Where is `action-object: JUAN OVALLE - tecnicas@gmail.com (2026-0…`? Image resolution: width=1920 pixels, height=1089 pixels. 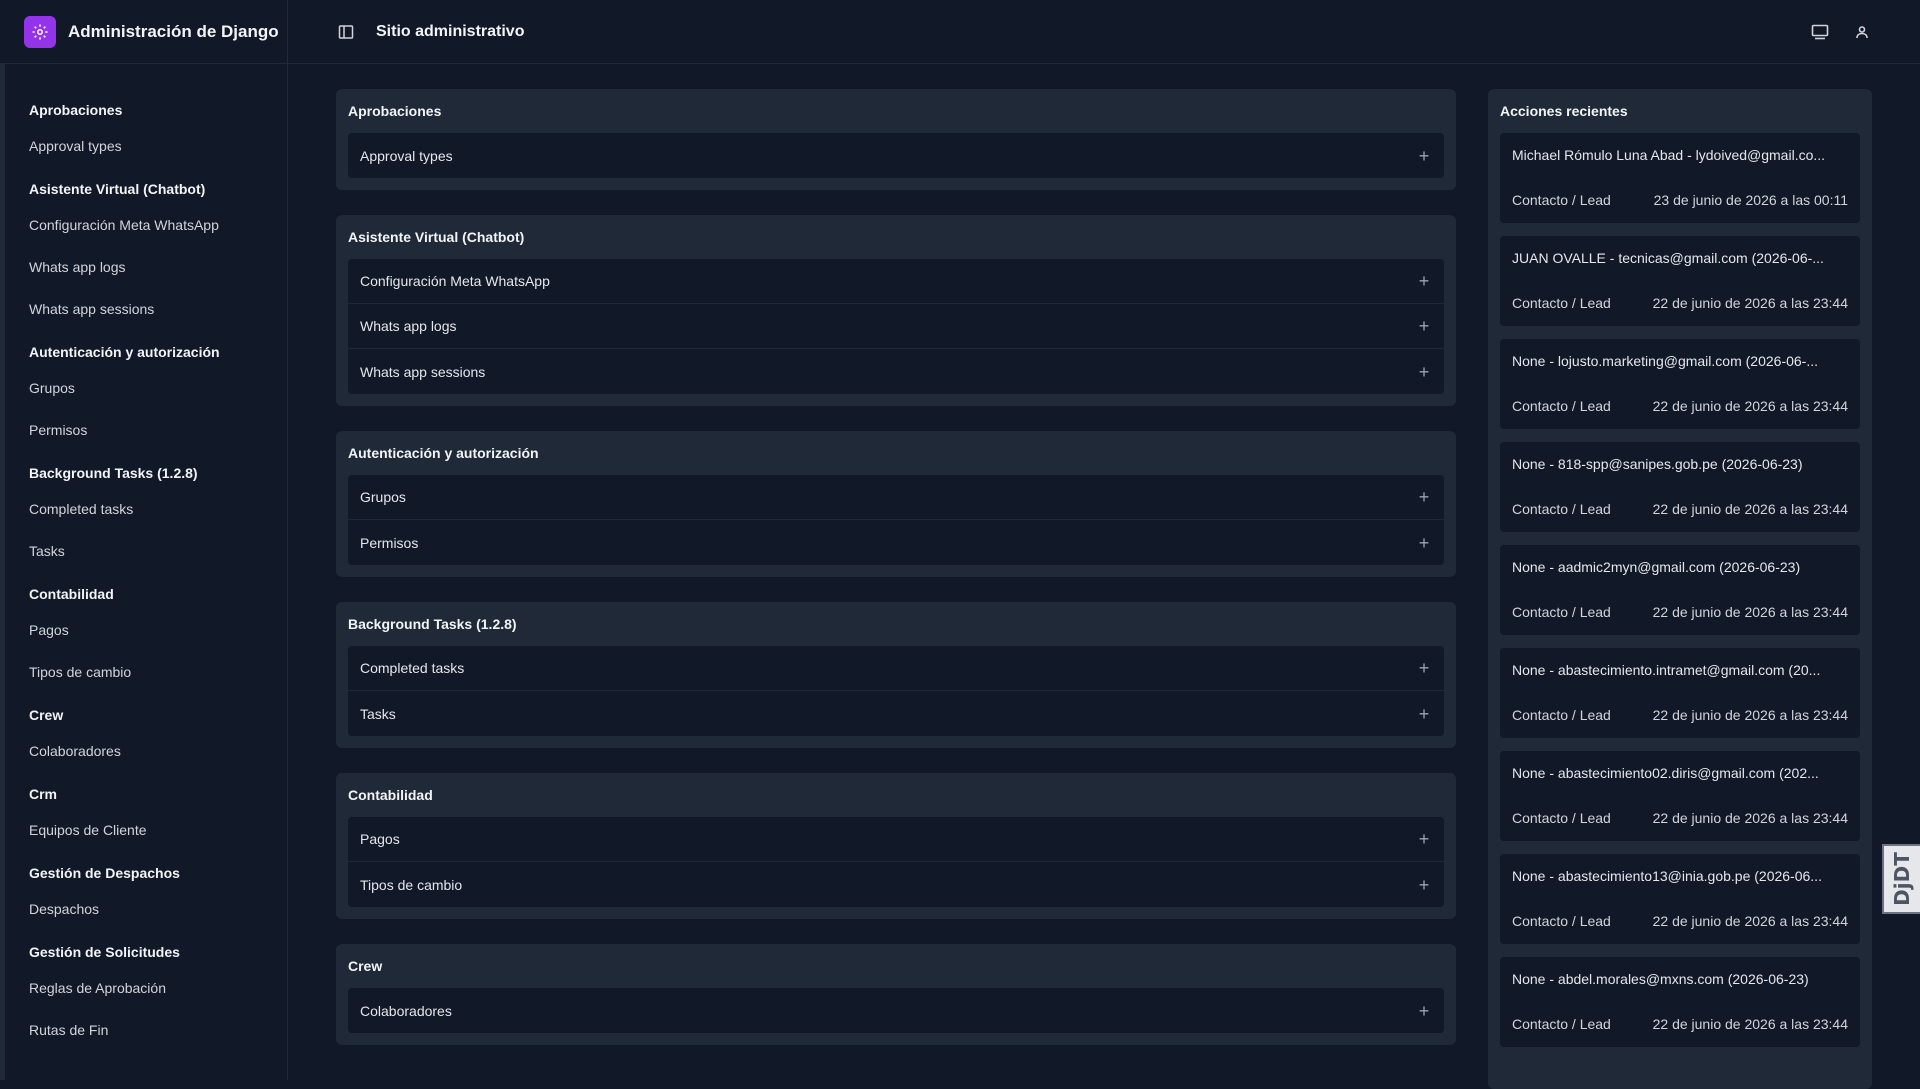
action-object: JUAN OVALLE - tecnicas@gmail.com (2026-0… is located at coordinates (1680, 258).